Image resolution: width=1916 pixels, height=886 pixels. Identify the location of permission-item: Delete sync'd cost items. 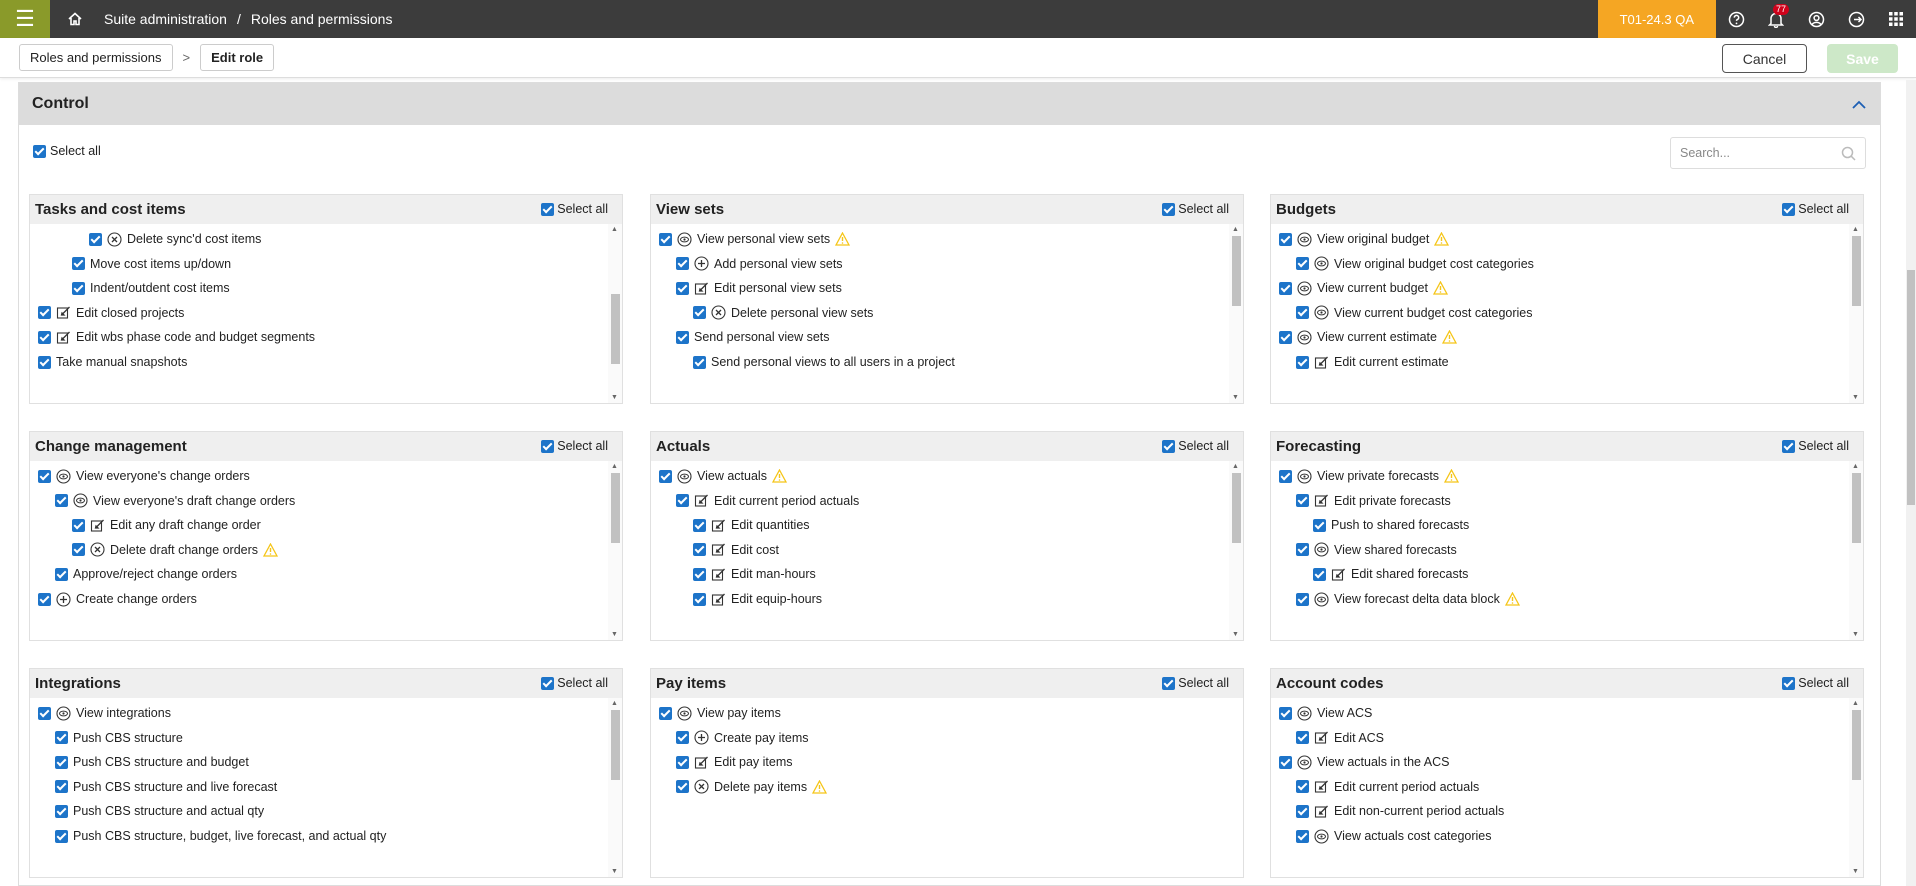
(175, 239).